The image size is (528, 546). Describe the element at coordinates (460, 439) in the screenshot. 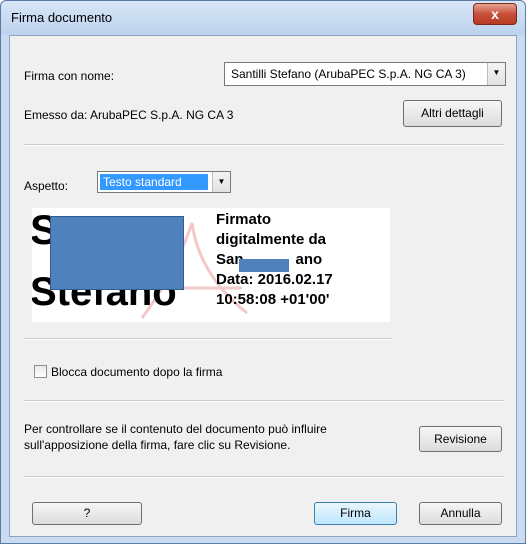

I see `review-button: Revisione` at that location.